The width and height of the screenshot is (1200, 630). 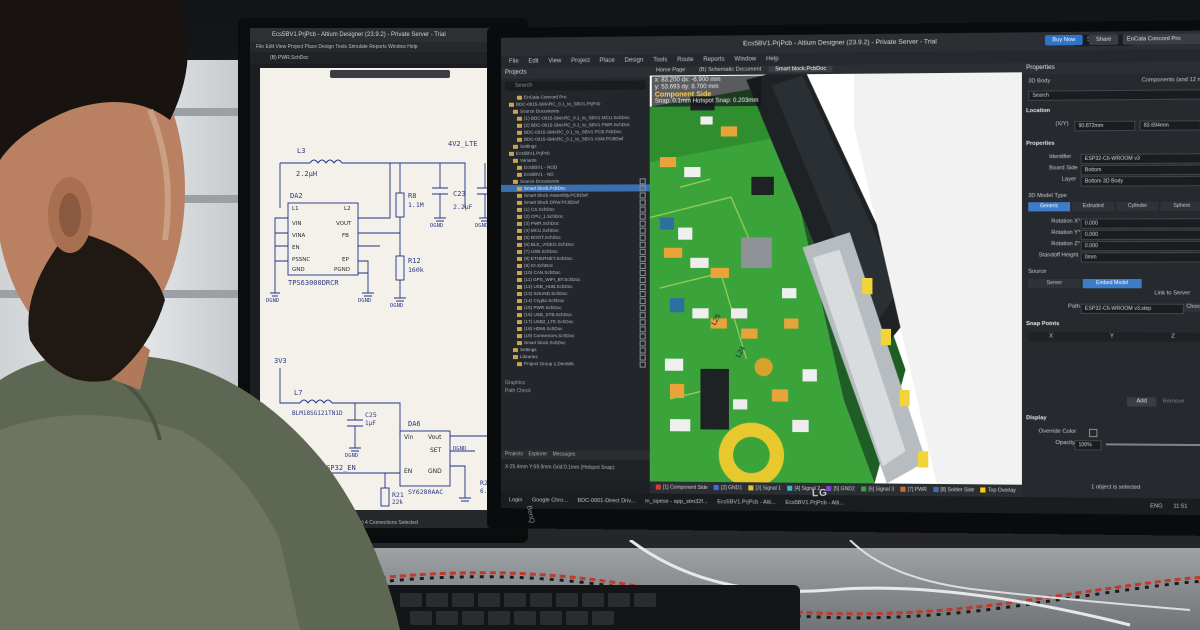 I want to click on identifier-field: ESP32-C6-WROOM v3, so click(x=1140, y=158).